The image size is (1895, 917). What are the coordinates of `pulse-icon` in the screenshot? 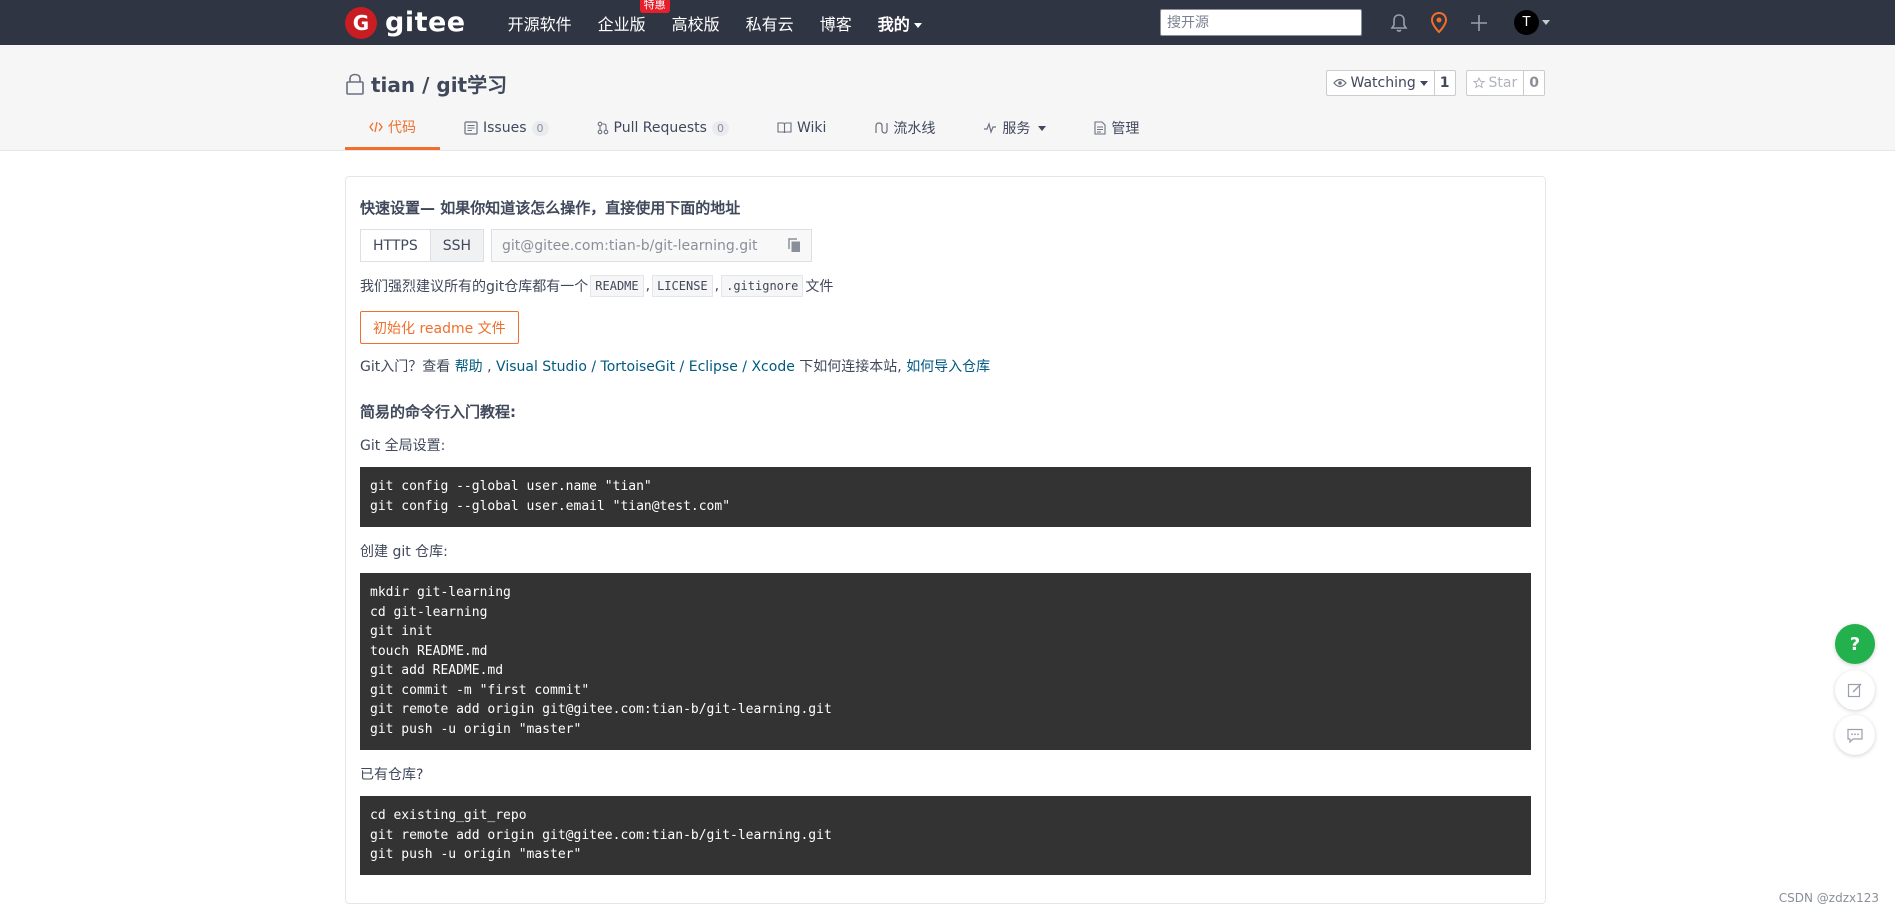 It's located at (990, 128).